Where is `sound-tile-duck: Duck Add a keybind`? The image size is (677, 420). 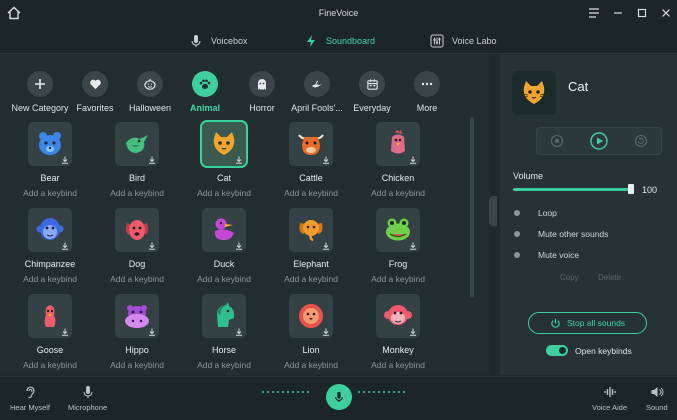
sound-tile-duck: Duck Add a keybind is located at coordinates (224, 246).